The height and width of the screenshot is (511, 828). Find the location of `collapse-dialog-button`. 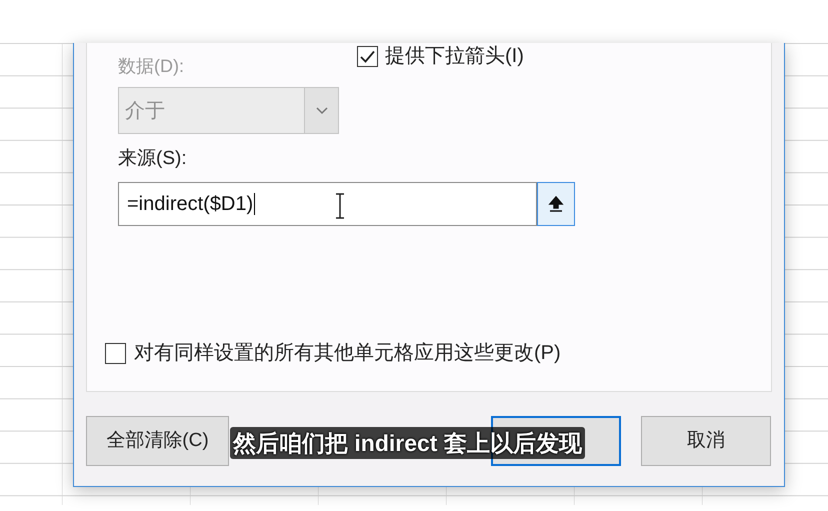

collapse-dialog-button is located at coordinates (556, 204).